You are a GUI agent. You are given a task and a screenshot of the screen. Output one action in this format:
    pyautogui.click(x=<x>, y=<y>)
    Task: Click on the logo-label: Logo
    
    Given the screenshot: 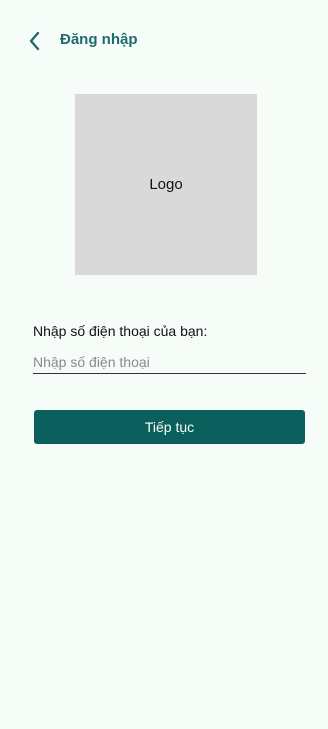 What is the action you would take?
    pyautogui.click(x=166, y=184)
    